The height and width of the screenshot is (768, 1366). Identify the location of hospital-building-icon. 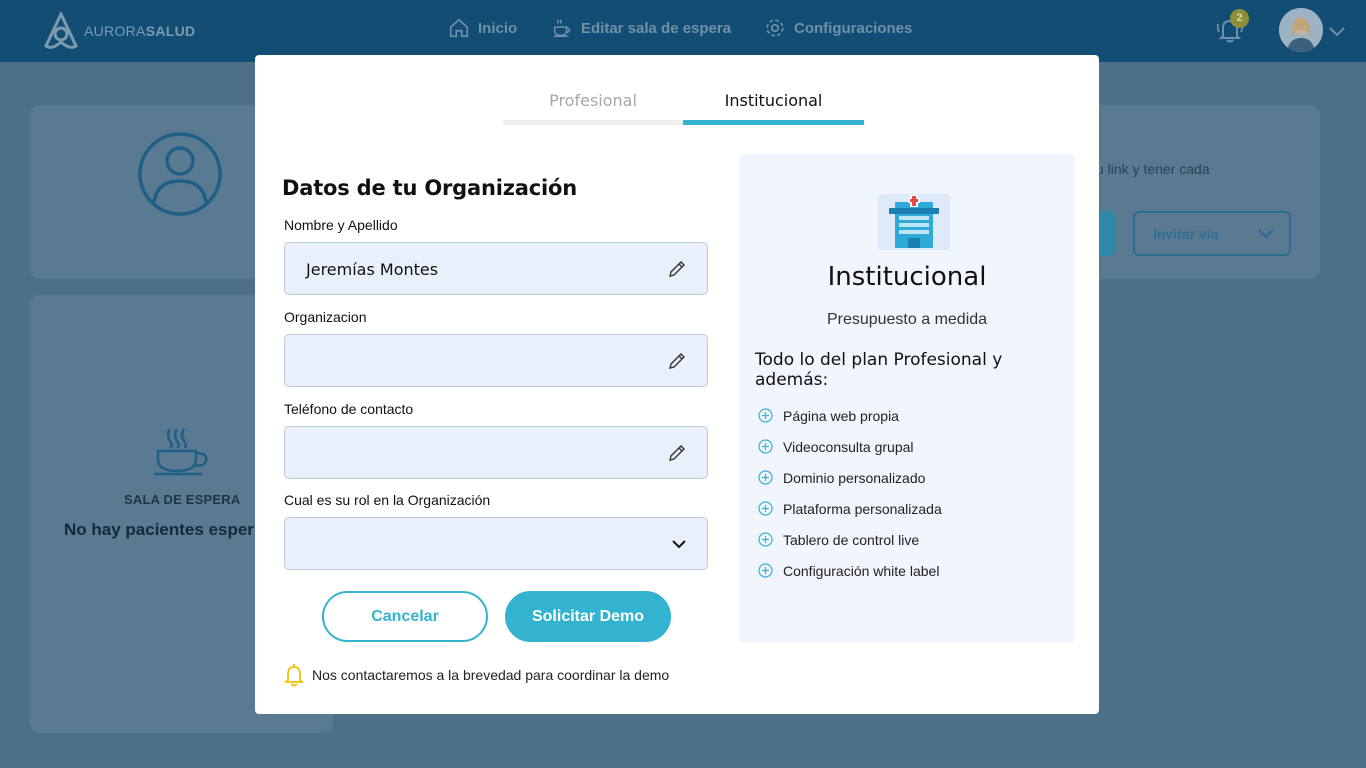
(914, 222).